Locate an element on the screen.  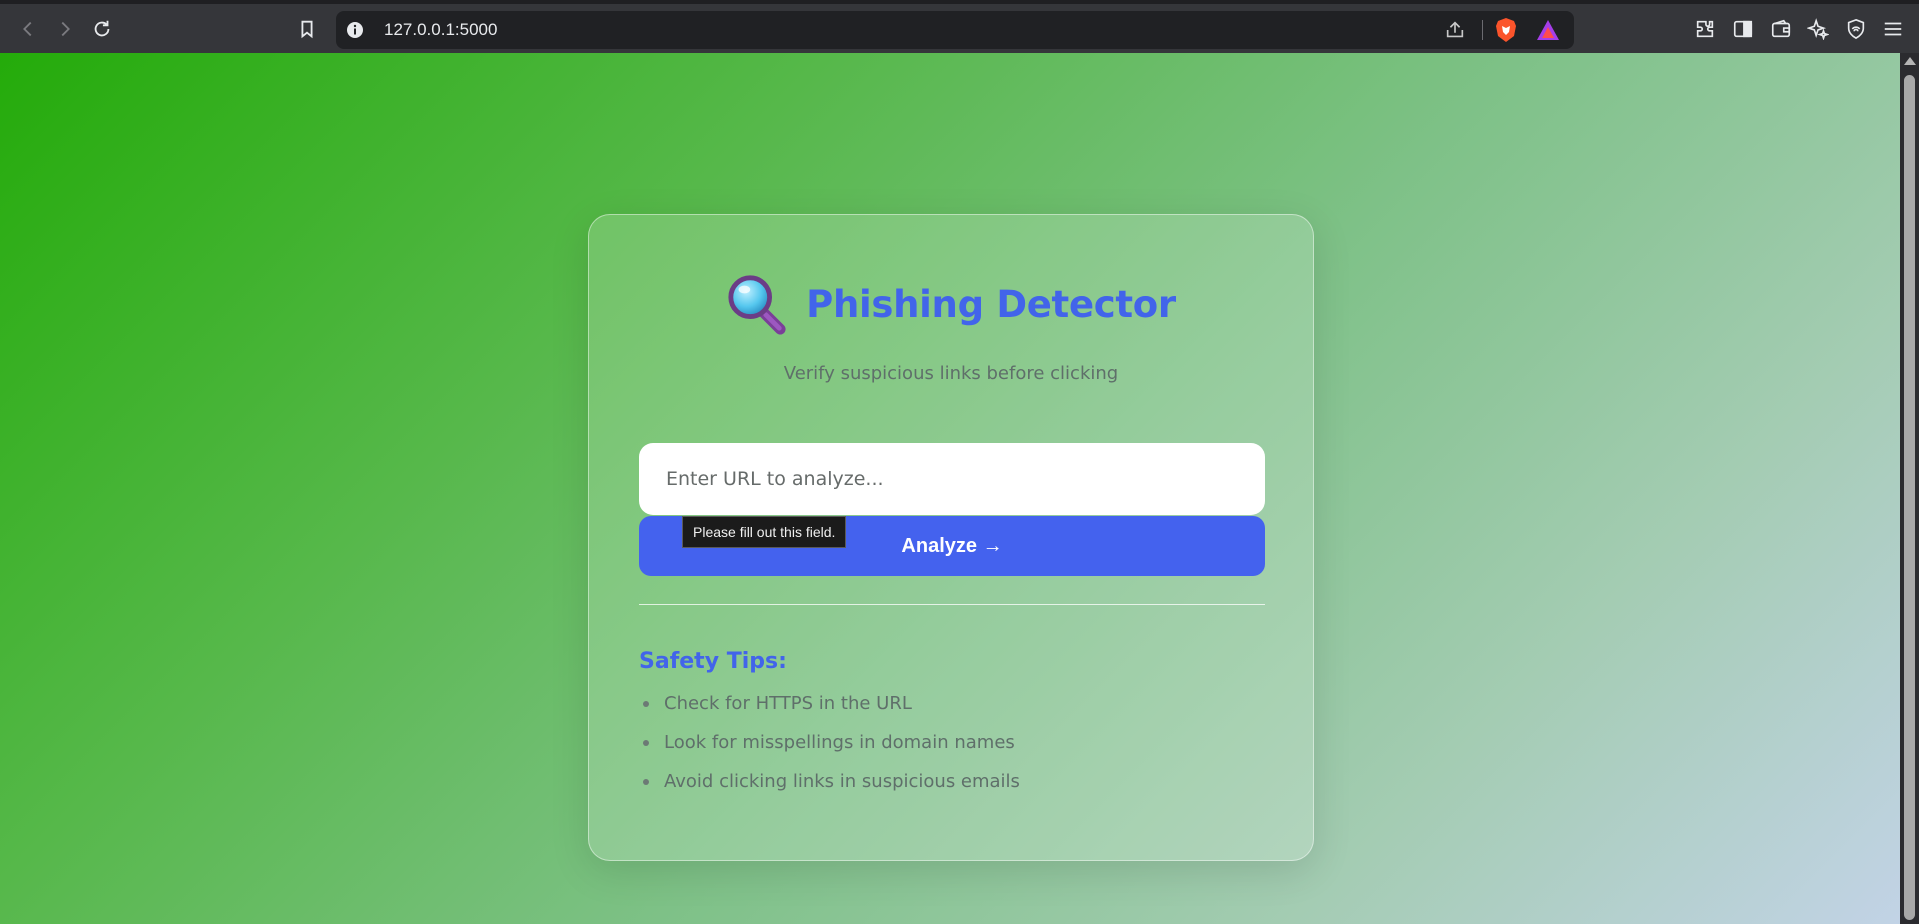
page-subtitle: Verify suspicious links before clicking is located at coordinates (951, 373).